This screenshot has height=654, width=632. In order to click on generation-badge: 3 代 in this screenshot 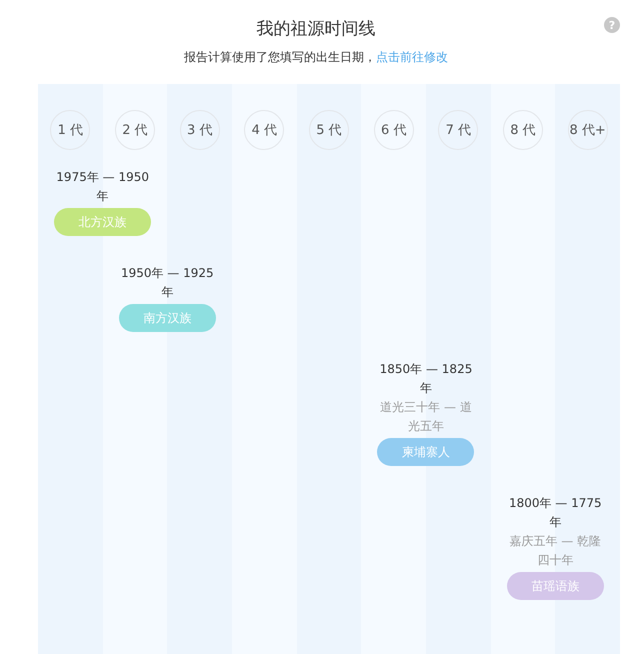, I will do `click(200, 130)`.